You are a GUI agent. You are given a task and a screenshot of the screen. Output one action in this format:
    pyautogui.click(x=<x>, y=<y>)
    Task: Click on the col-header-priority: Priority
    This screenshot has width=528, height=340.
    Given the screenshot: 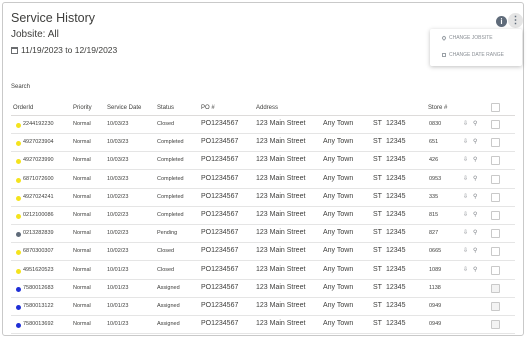 What is the action you would take?
    pyautogui.click(x=82, y=108)
    